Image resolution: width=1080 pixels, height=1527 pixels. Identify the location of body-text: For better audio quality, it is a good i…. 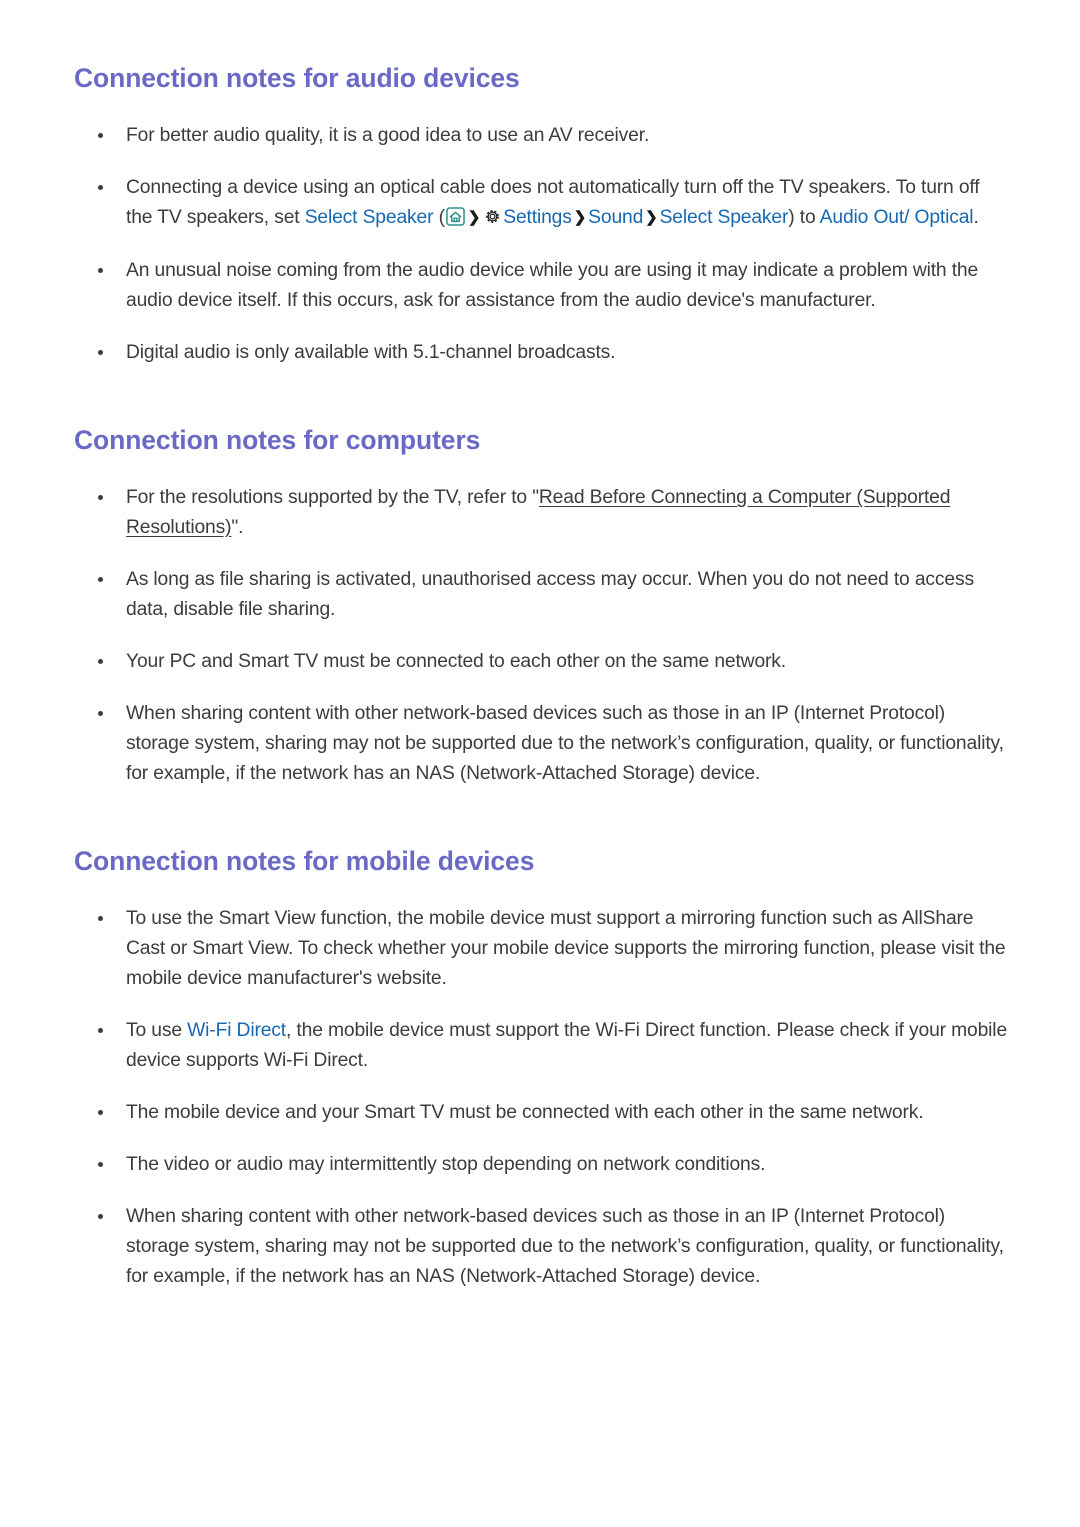
(388, 136).